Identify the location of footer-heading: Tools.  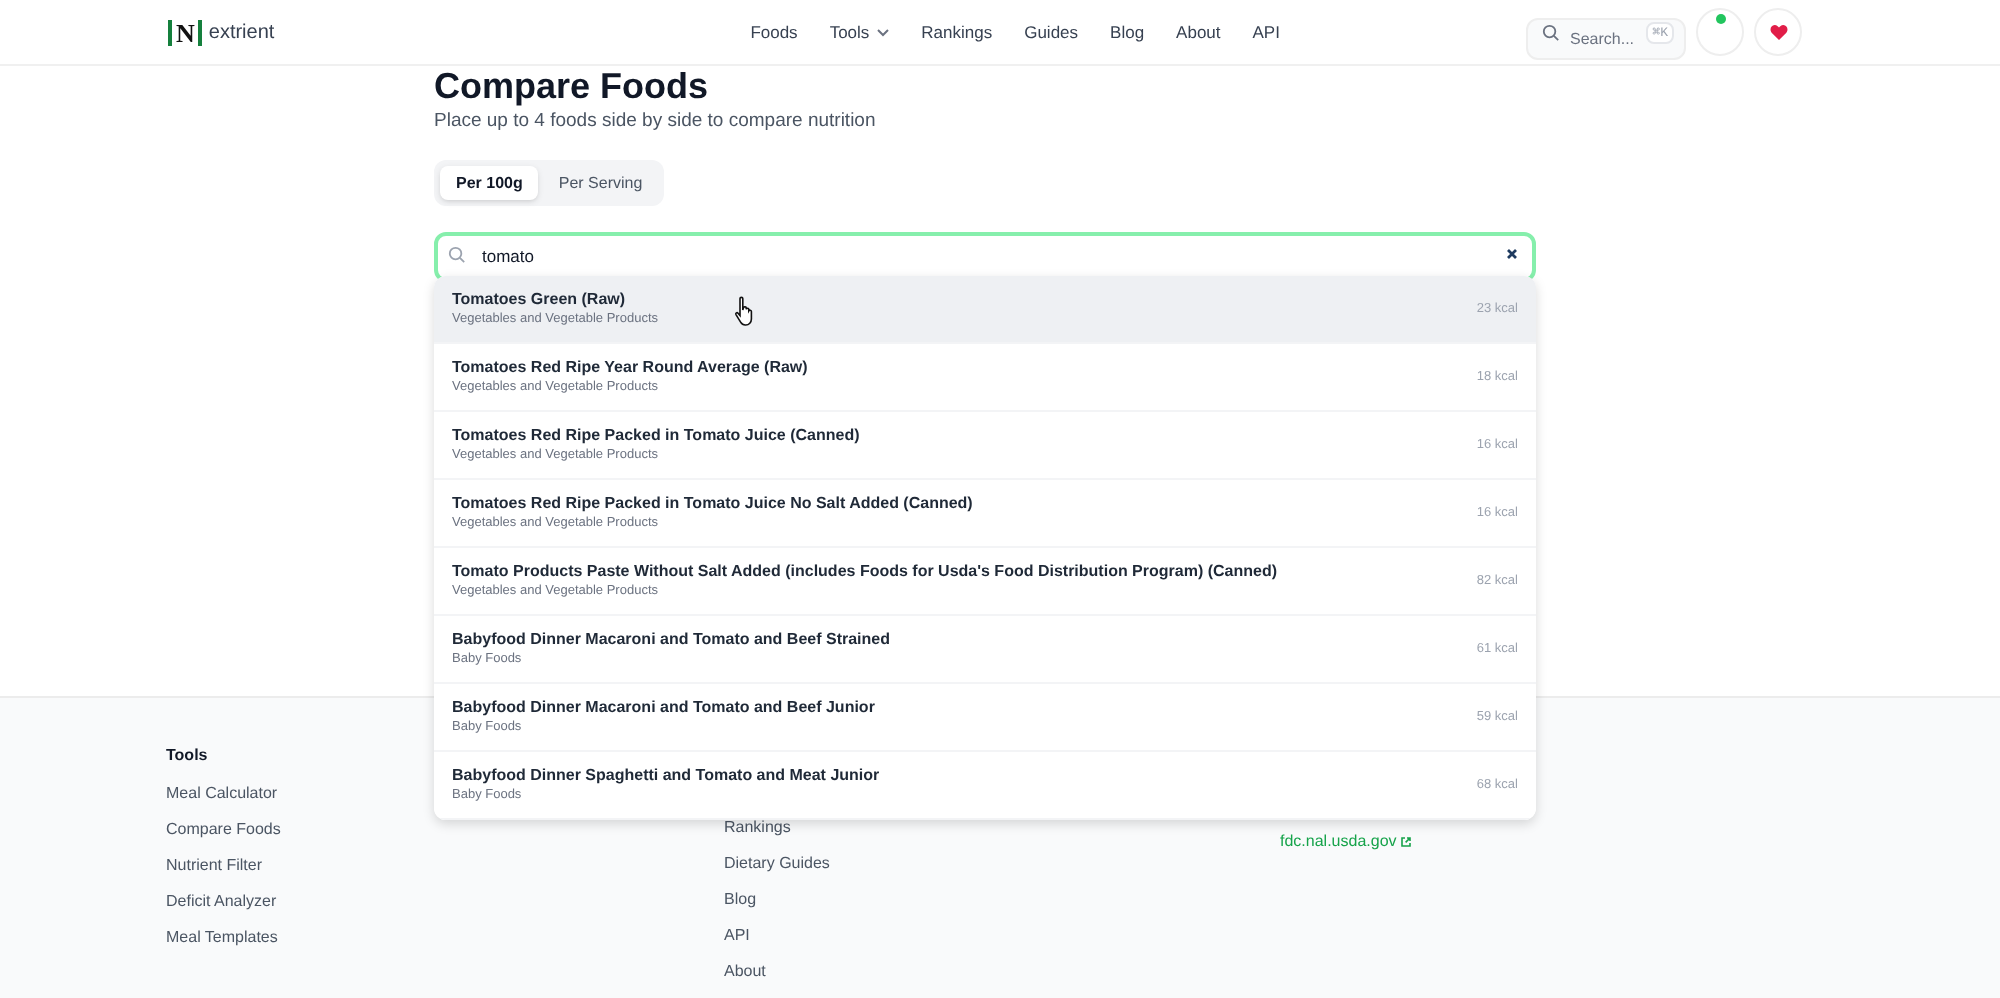
(188, 756).